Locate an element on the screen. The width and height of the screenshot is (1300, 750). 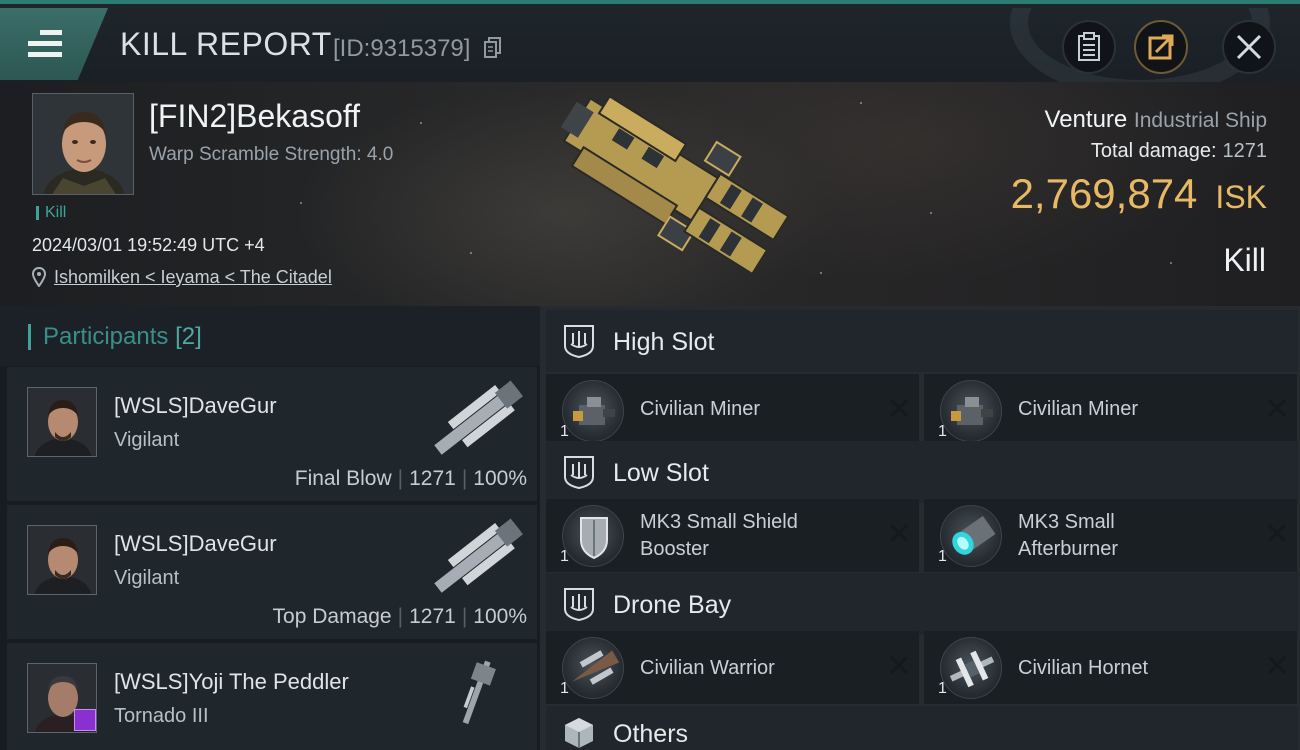
module-item: 1 MK3 Small Shield Booster is located at coordinates (732, 535).